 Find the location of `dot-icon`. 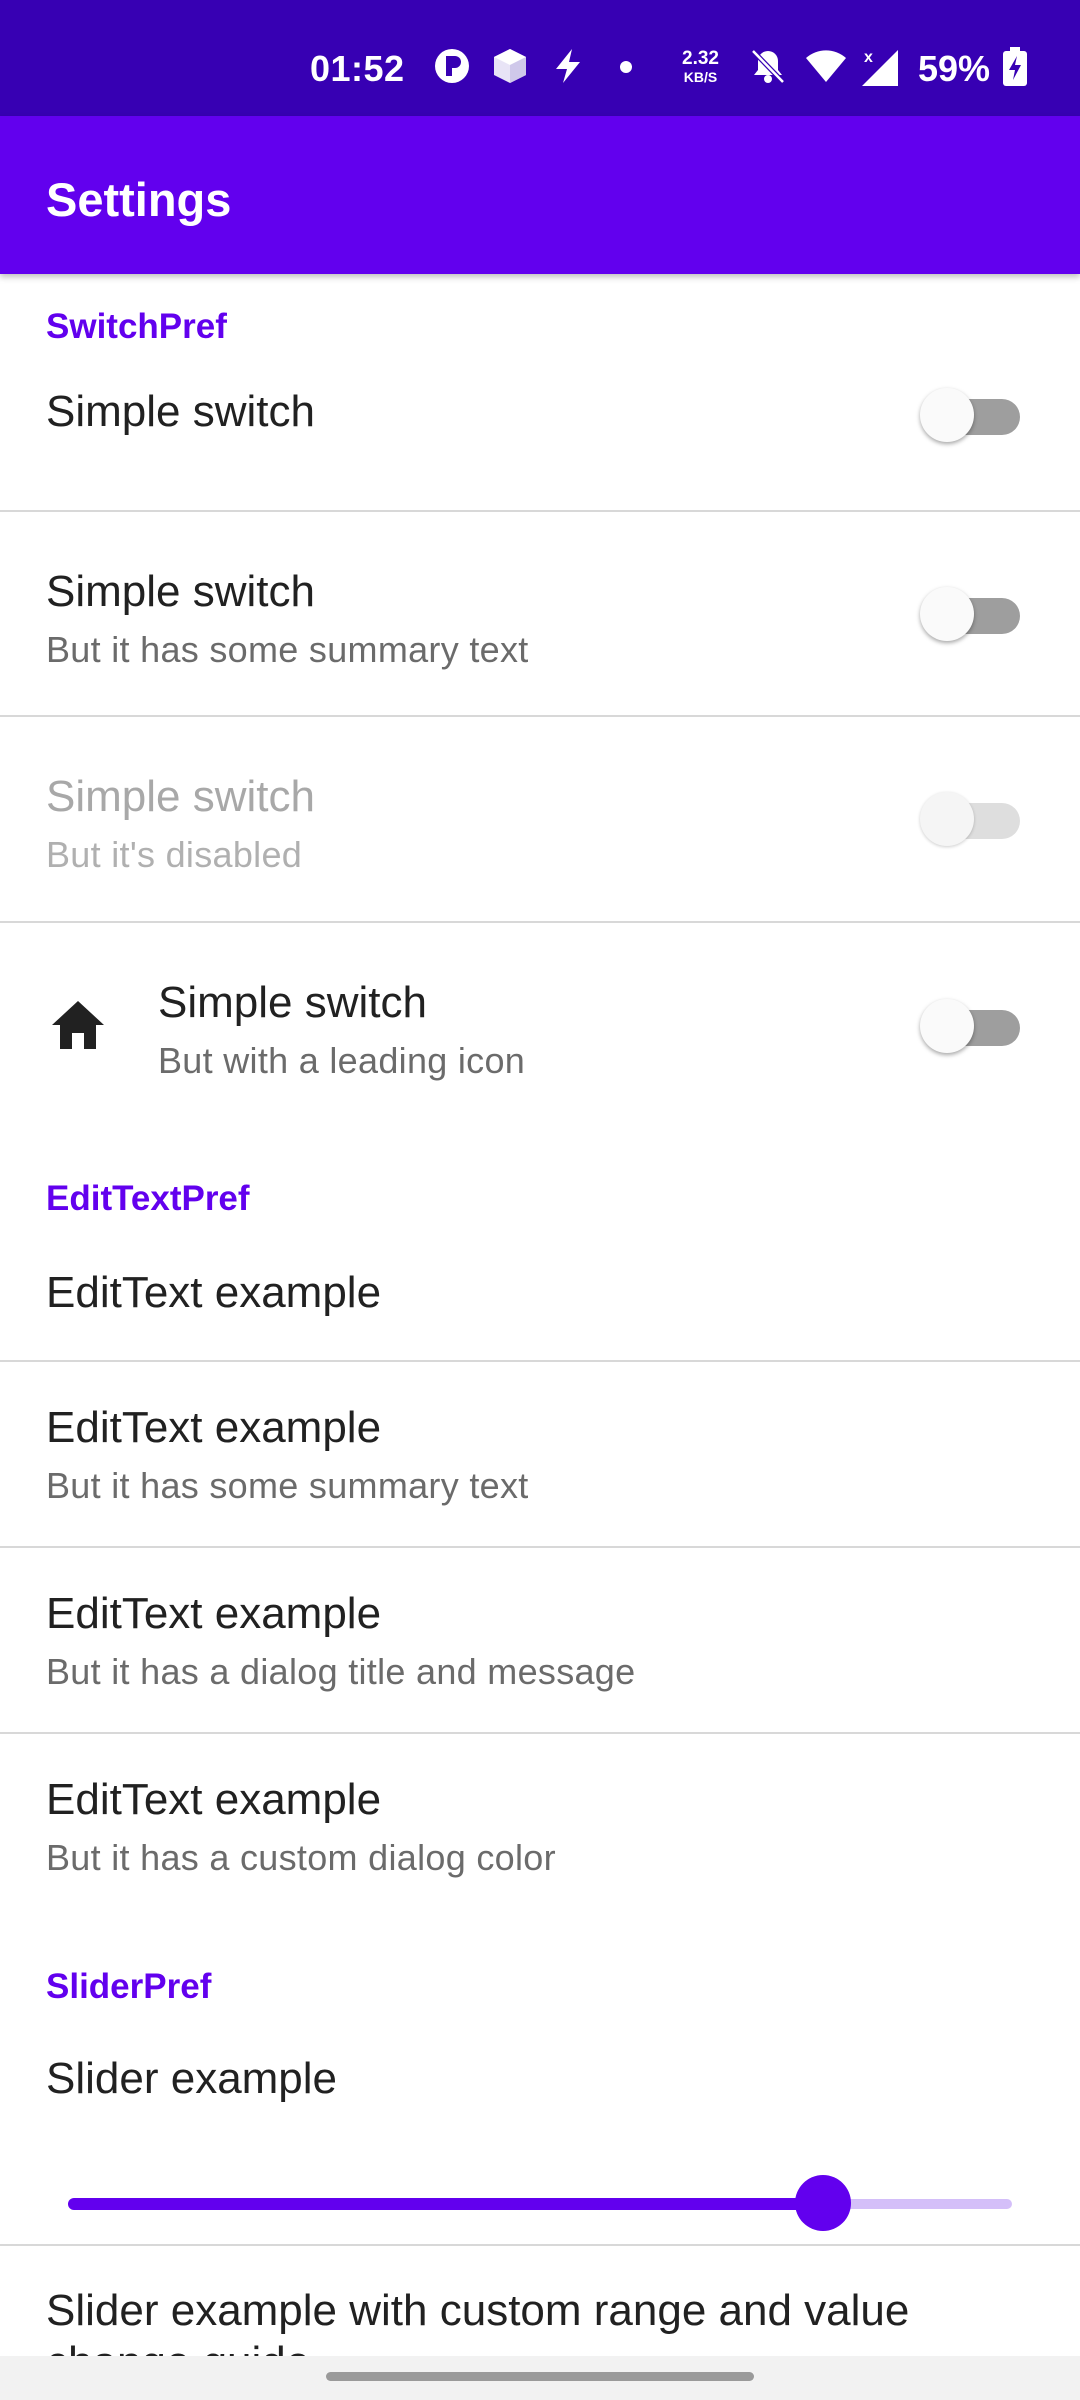

dot-icon is located at coordinates (626, 67).